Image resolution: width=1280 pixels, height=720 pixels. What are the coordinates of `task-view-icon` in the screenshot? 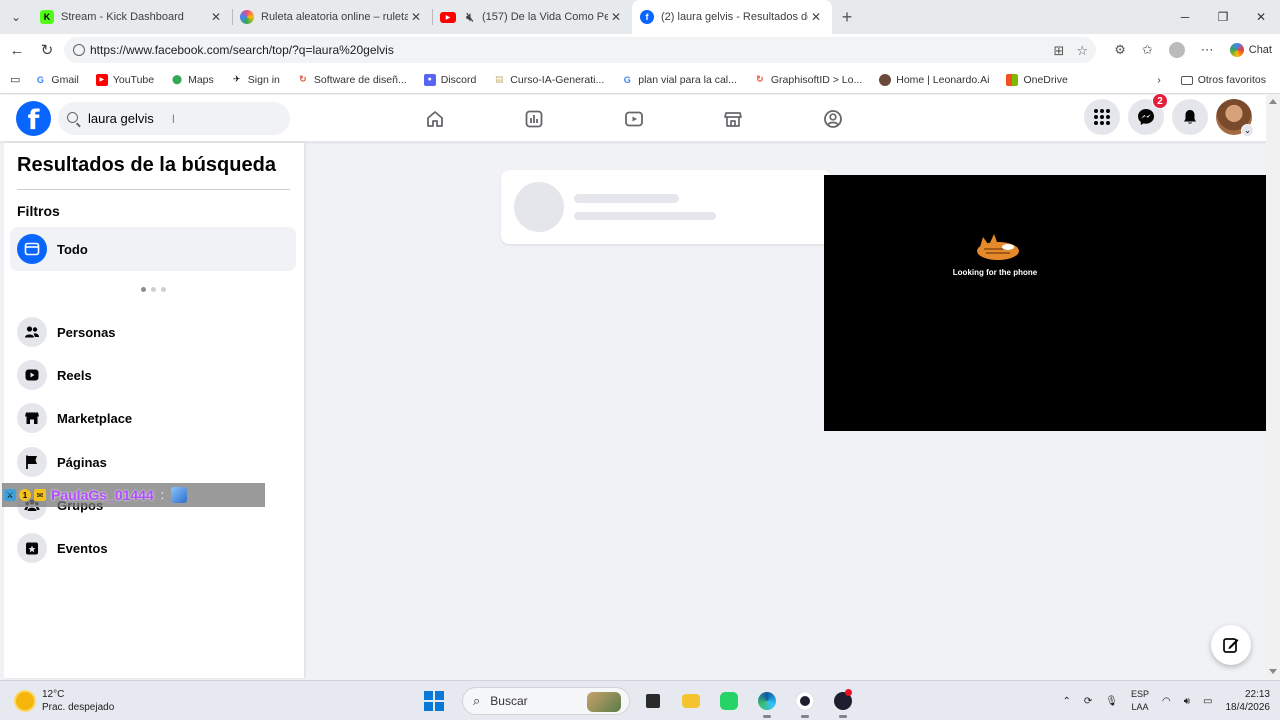 It's located at (653, 701).